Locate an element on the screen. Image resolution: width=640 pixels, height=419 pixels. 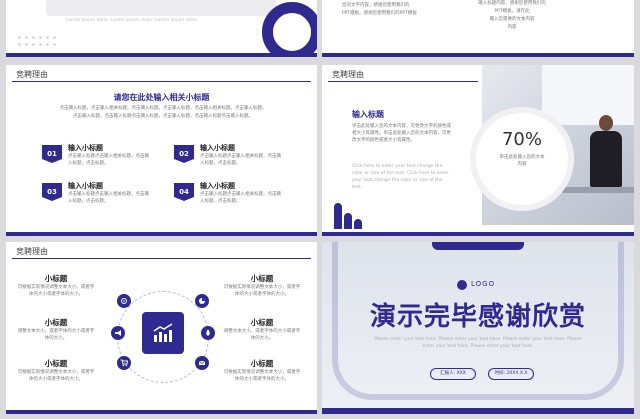
megaphone-icon is located at coordinates (118, 333).